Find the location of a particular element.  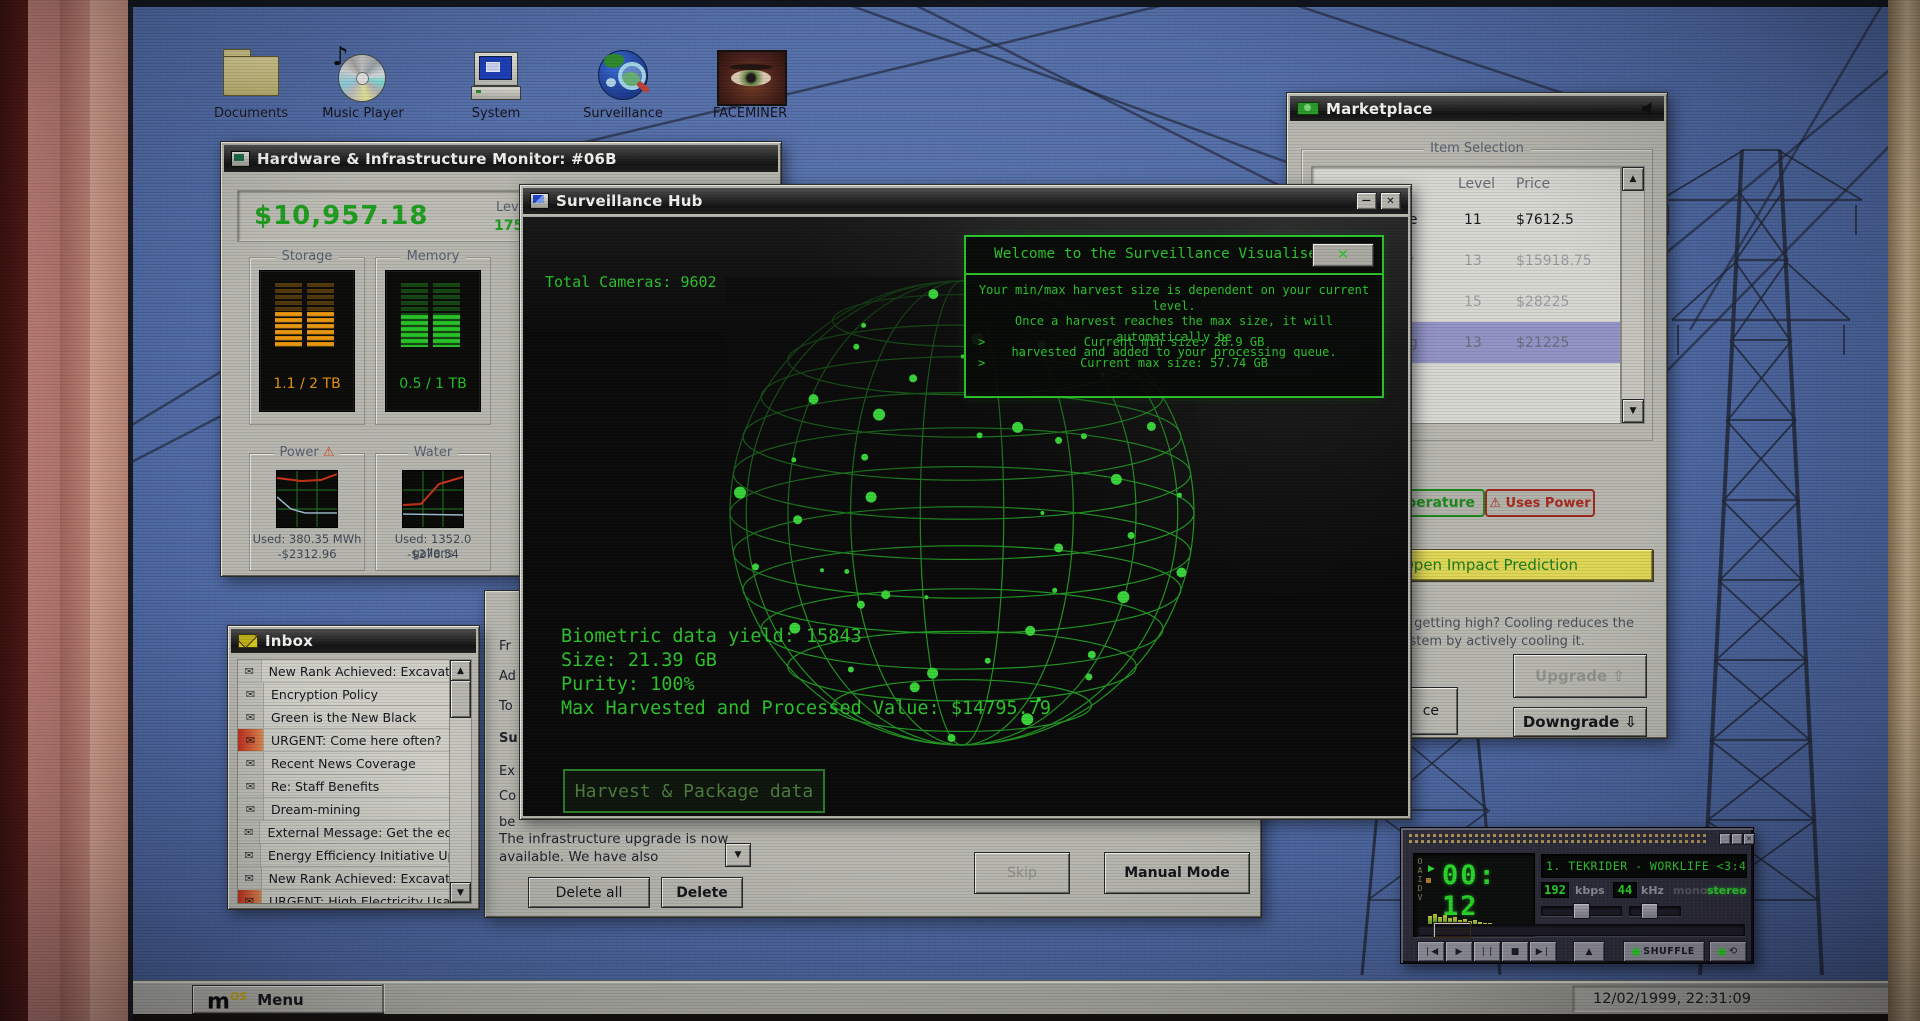

icon-label: Documents is located at coordinates (251, 113).